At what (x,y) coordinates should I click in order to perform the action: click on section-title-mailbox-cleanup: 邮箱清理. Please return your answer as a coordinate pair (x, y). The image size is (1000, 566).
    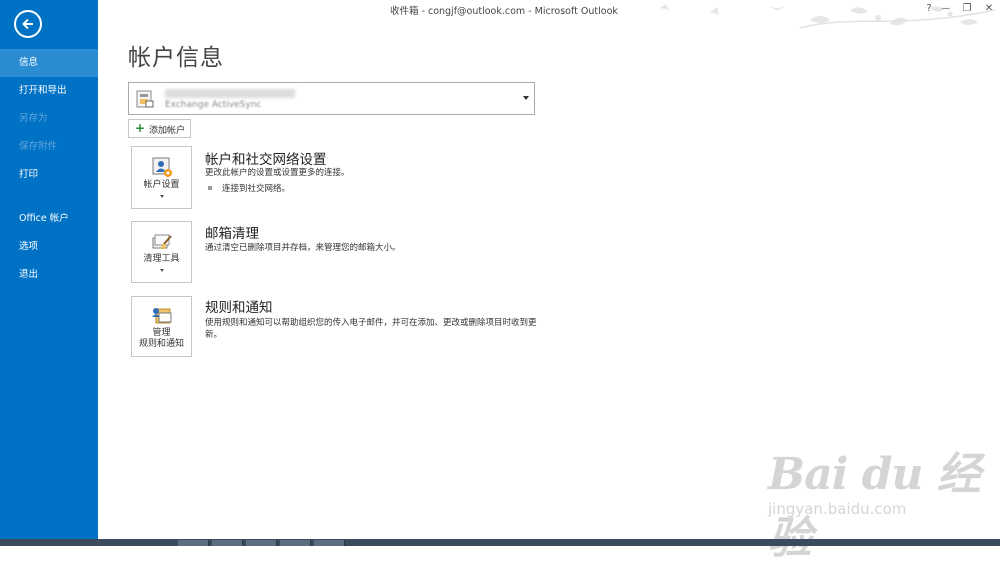
    Looking at the image, I should click on (232, 234).